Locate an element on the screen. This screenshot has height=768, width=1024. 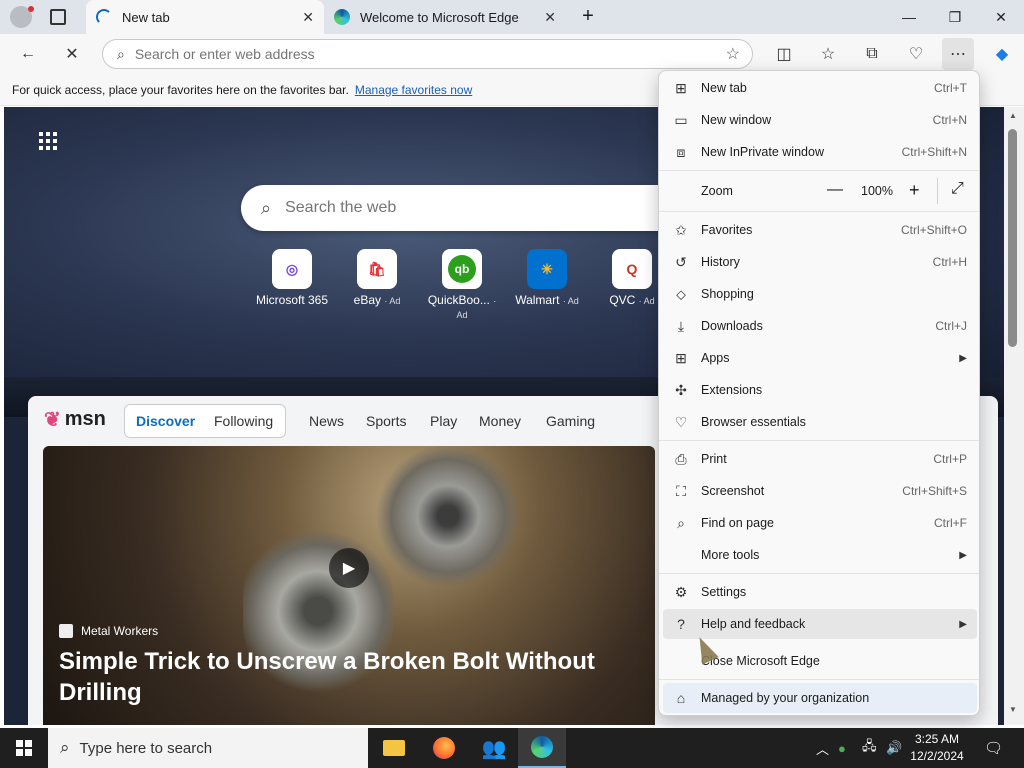
favorites-icon: ☆ is located at coordinates (828, 54).